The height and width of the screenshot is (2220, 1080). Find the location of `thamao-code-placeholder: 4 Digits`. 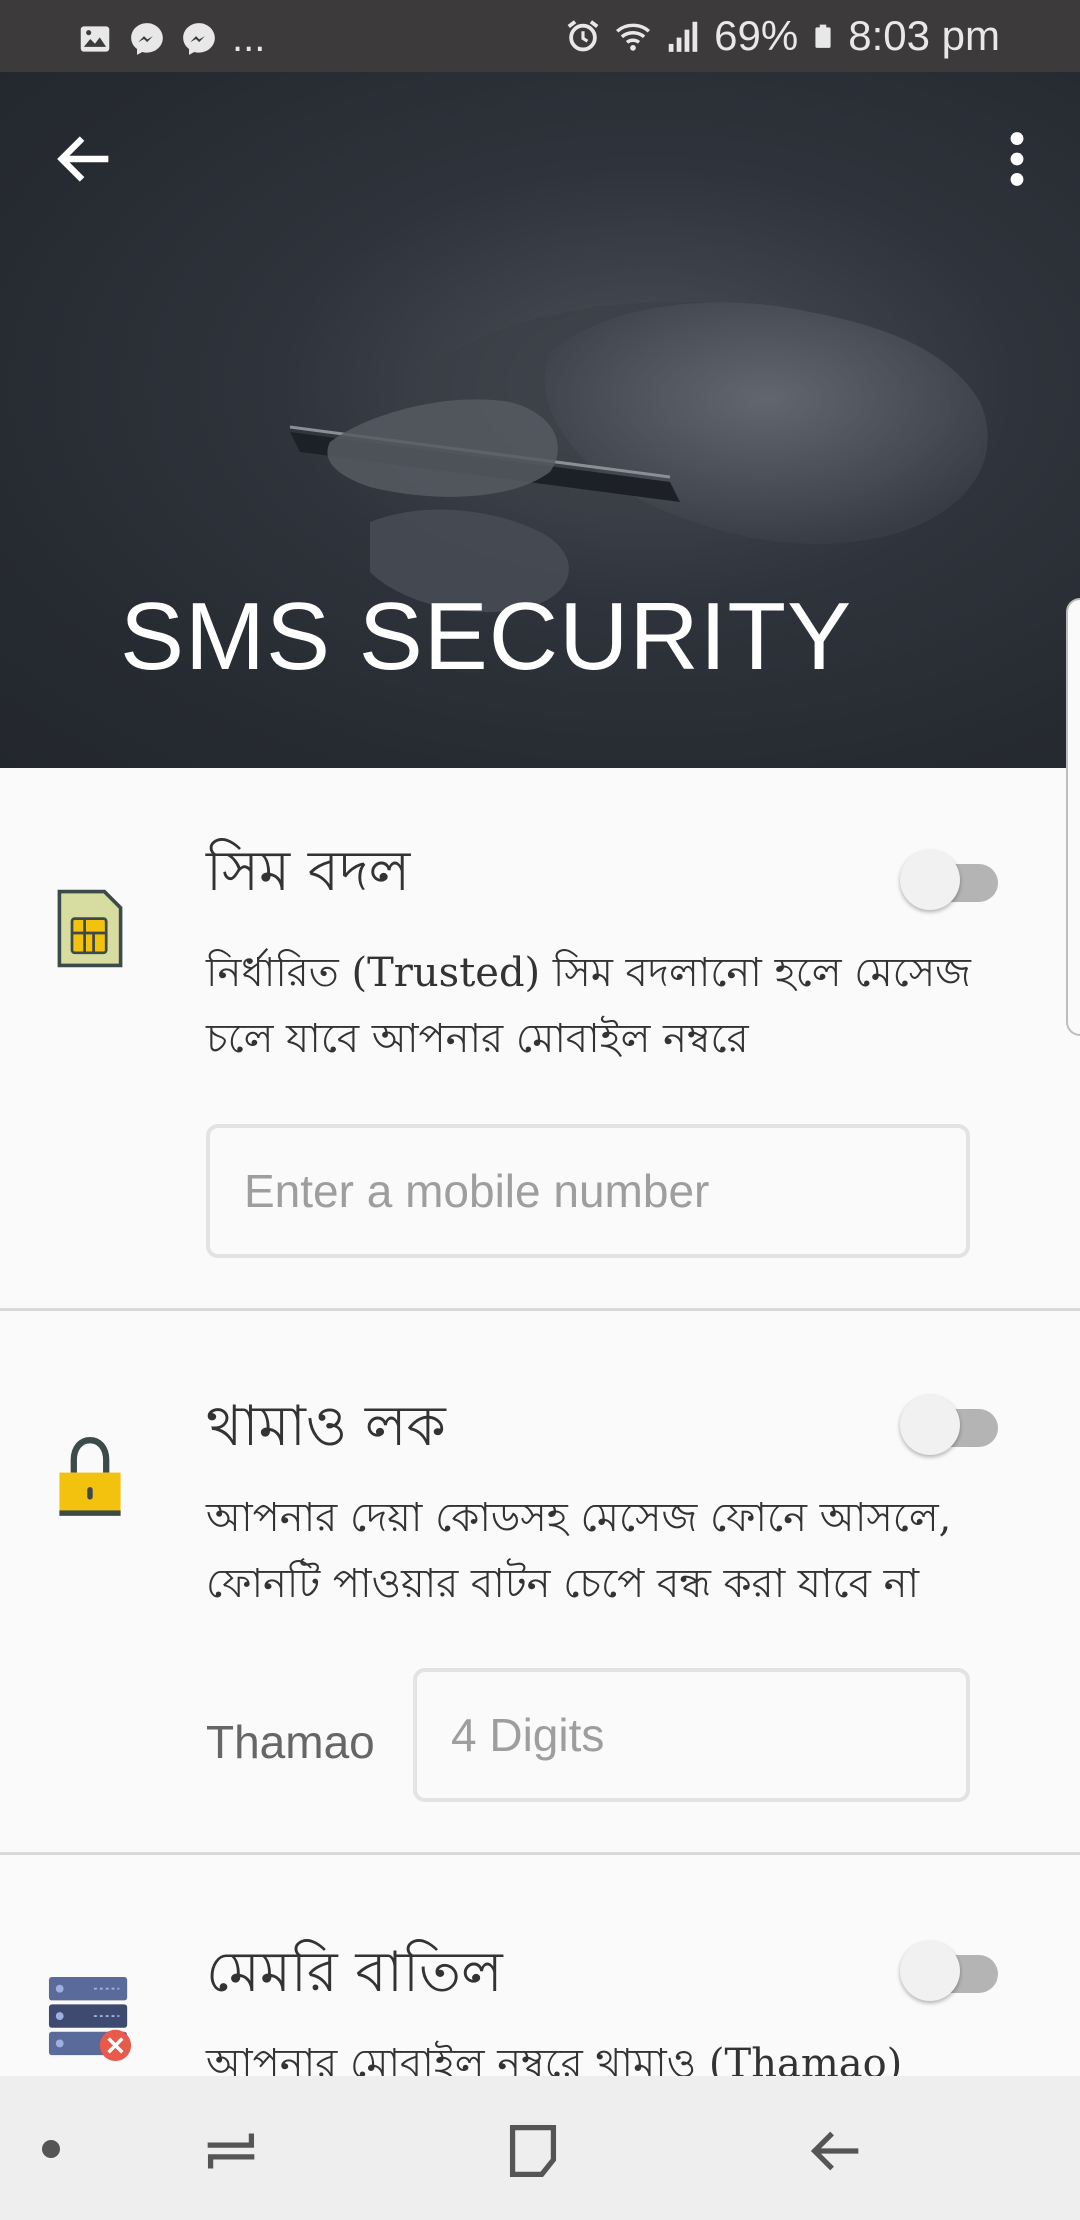

thamao-code-placeholder: 4 Digits is located at coordinates (528, 1735).